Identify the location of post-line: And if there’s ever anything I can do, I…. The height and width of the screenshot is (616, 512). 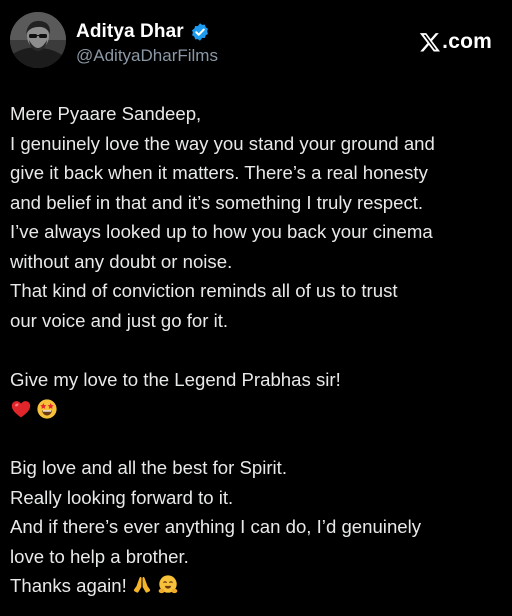
(216, 526).